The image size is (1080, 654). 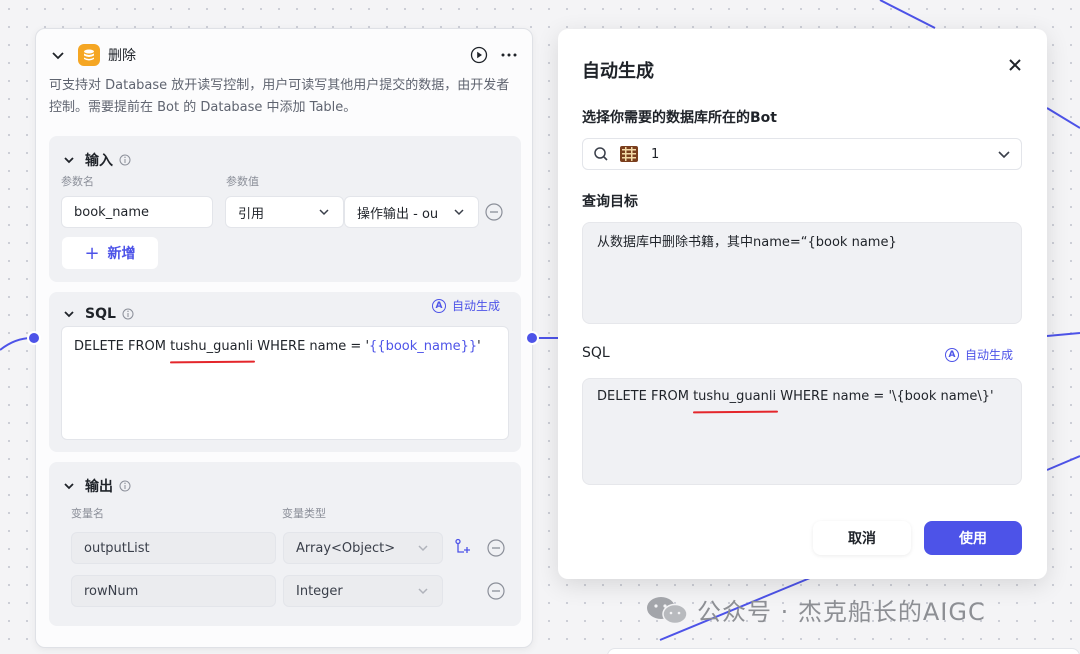 I want to click on output-var-name: outputList, so click(x=173, y=548).